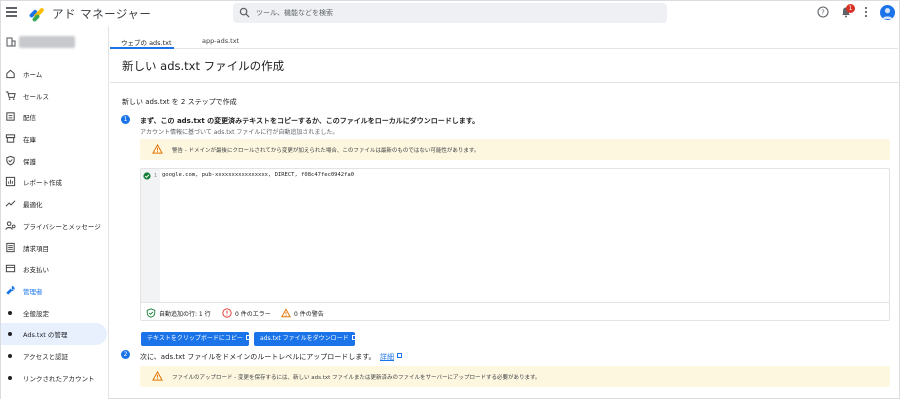  Describe the element at coordinates (36, 270) in the screenshot. I see `sidebar-item-label: お支払い` at that location.